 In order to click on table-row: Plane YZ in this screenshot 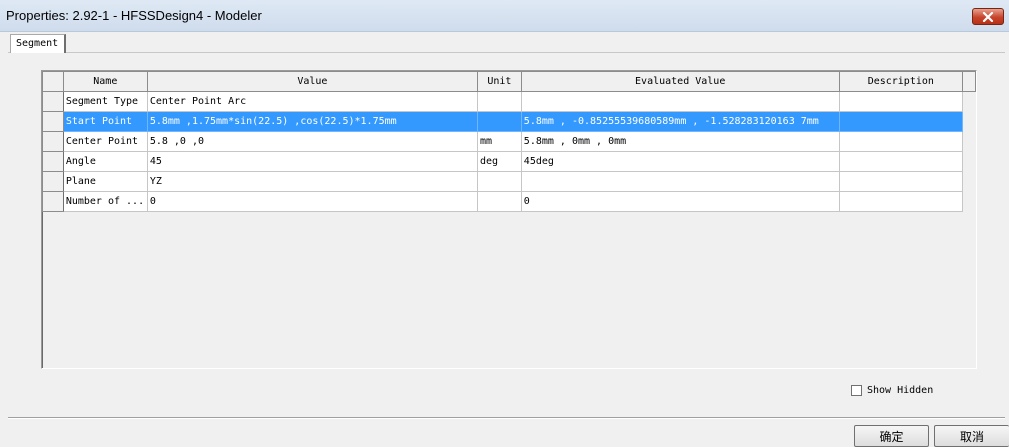, I will do `click(509, 181)`.